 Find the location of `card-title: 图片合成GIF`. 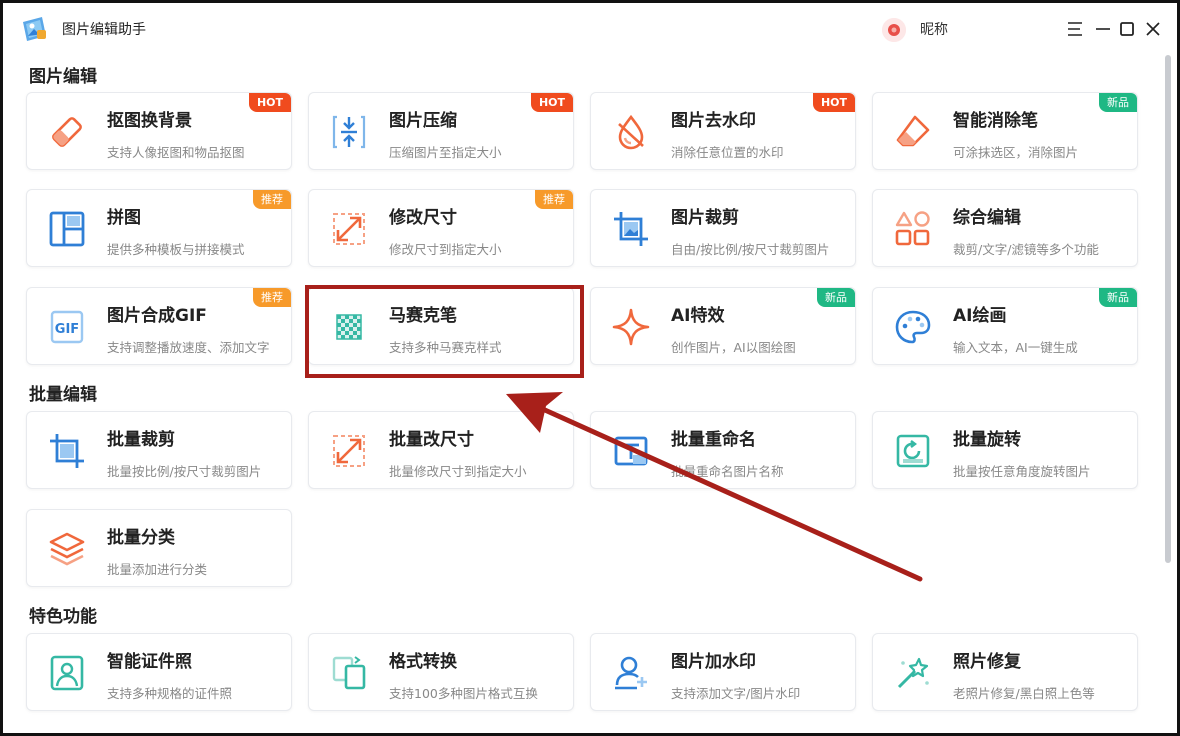

card-title: 图片合成GIF is located at coordinates (157, 316).